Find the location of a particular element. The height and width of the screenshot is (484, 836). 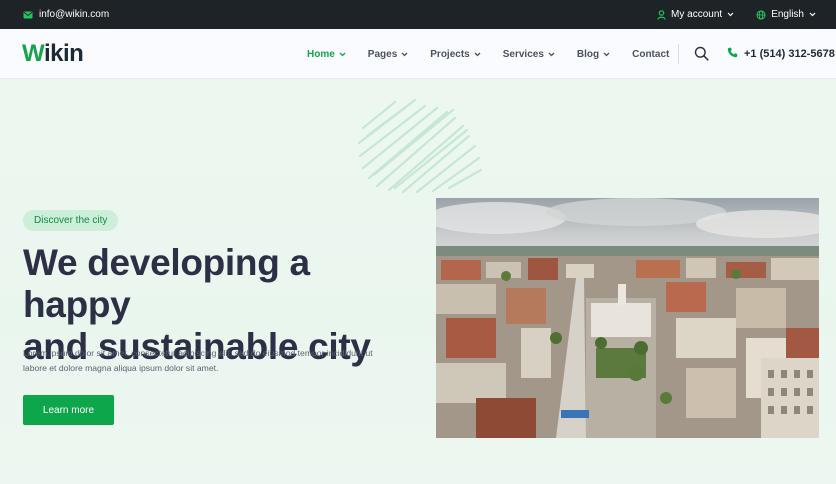

search-icon is located at coordinates (701, 55).